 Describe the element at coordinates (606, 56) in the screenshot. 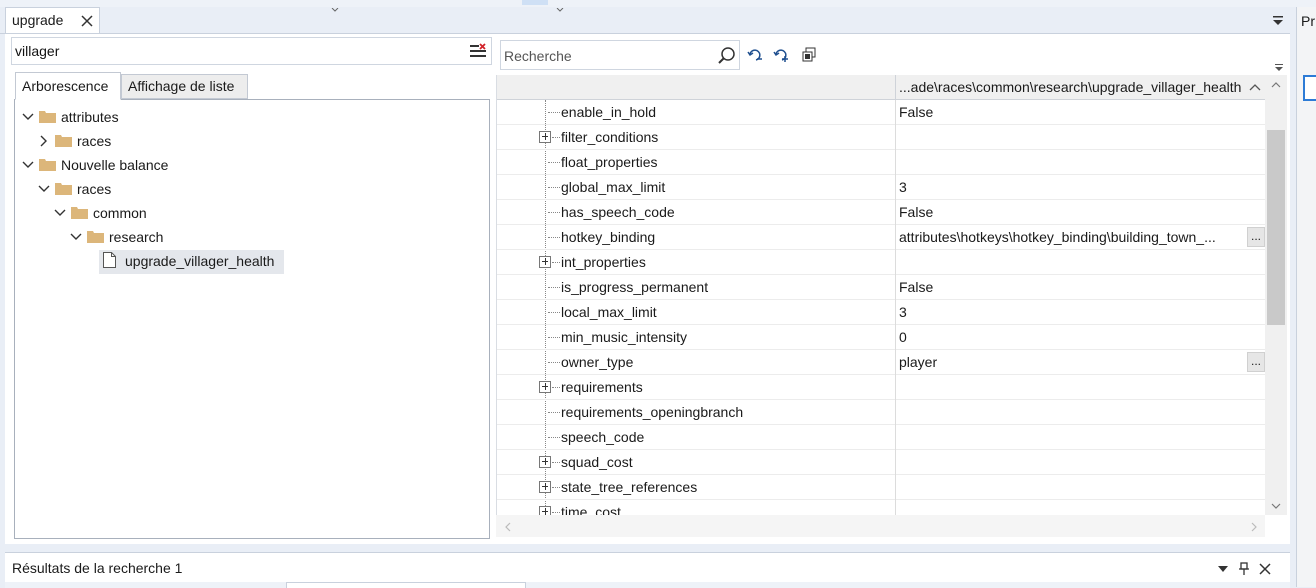

I see `search-input` at that location.